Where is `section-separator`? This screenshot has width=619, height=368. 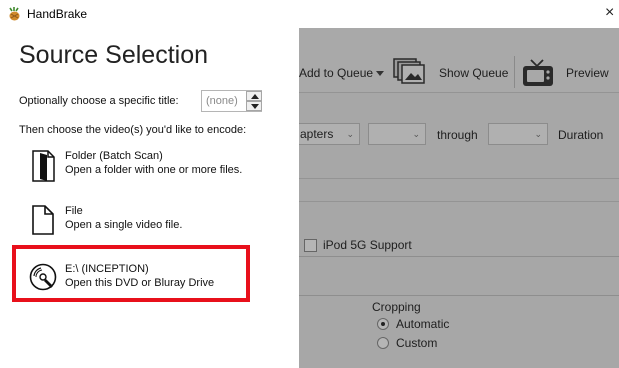
section-separator is located at coordinates (459, 178).